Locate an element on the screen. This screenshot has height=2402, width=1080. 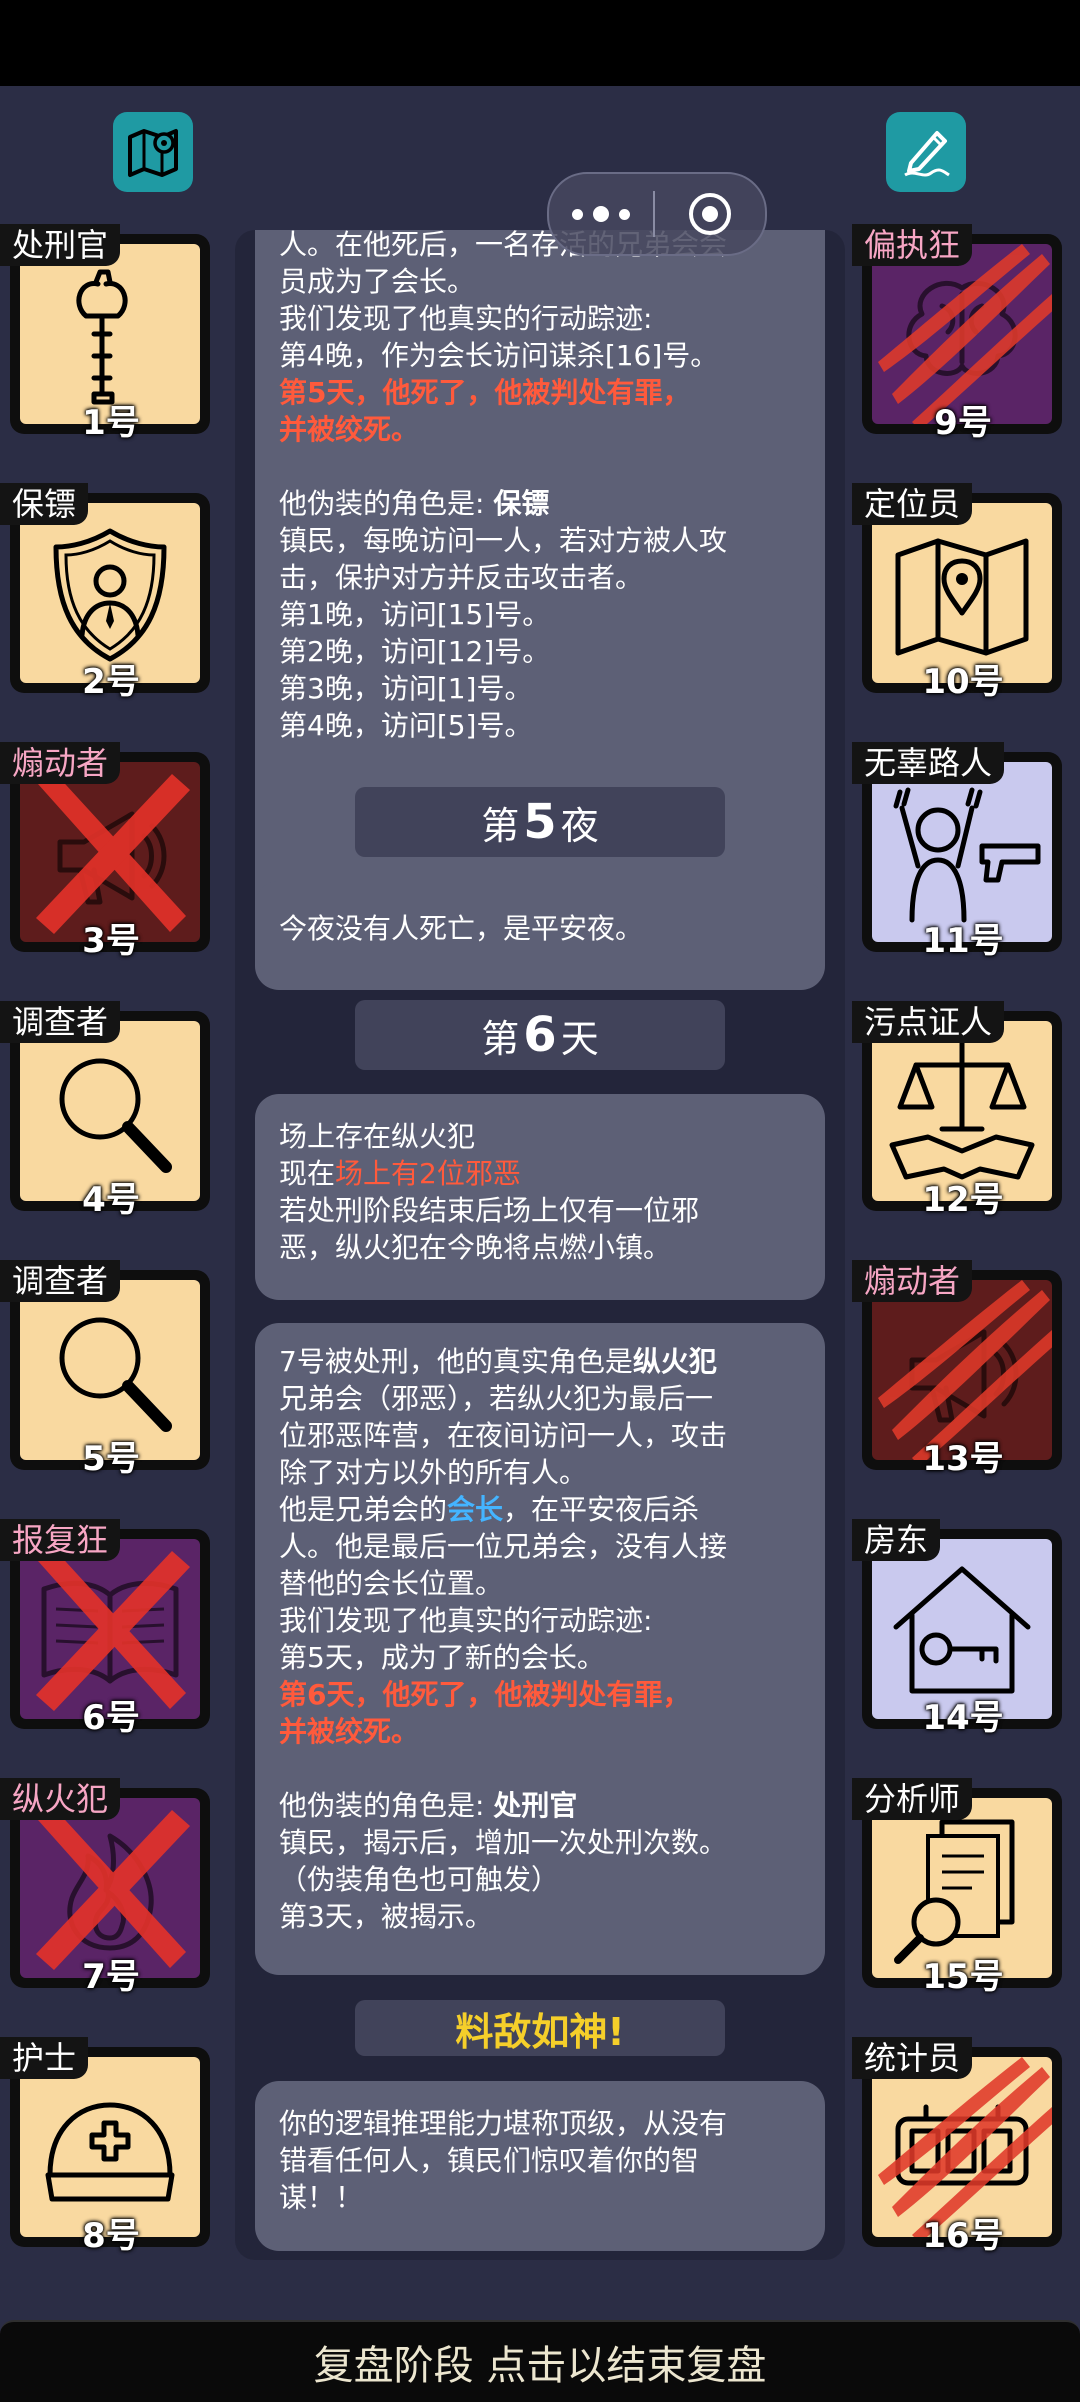
player-number: 9号 is located at coordinates (963, 423).